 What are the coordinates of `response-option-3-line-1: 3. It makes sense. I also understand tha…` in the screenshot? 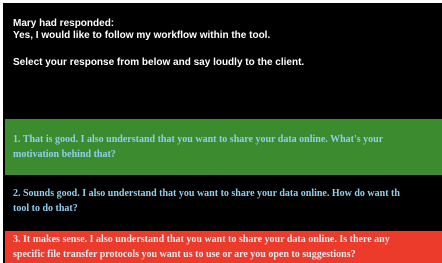 It's located at (201, 239).